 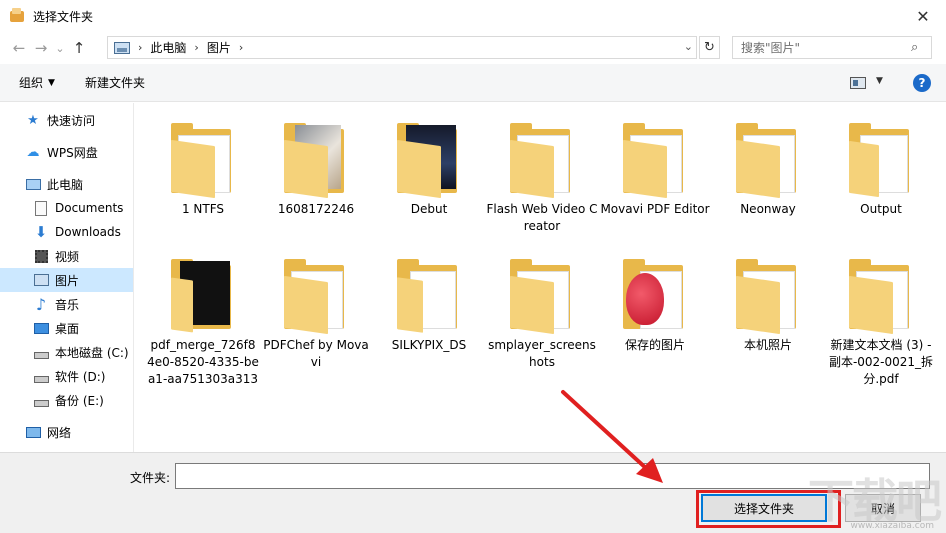 I want to click on folder-item: 新建文本文档 (3) - 副本-002-0021_拆分.pdf, so click(x=881, y=319).